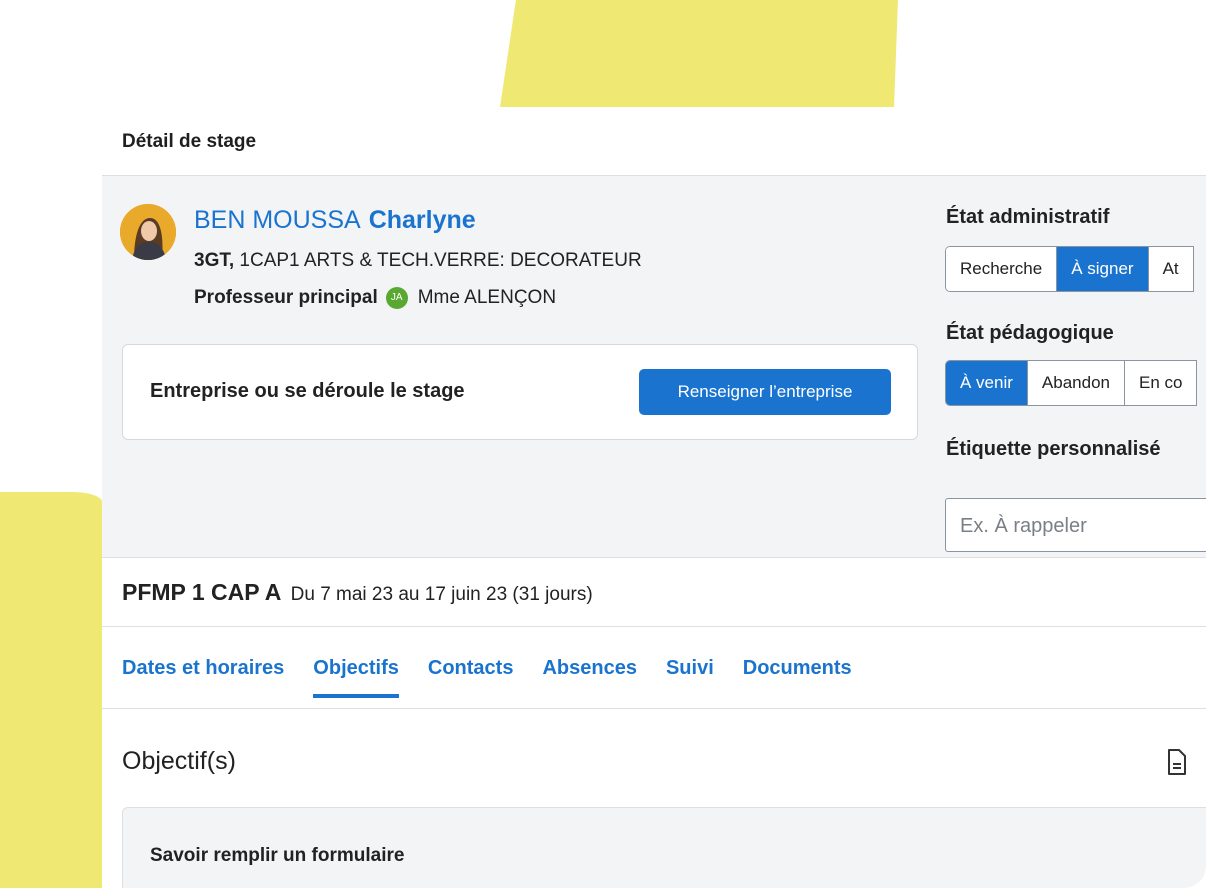 The image size is (1206, 888). I want to click on main-teacher-name: Mme ALENÇON, so click(487, 298).